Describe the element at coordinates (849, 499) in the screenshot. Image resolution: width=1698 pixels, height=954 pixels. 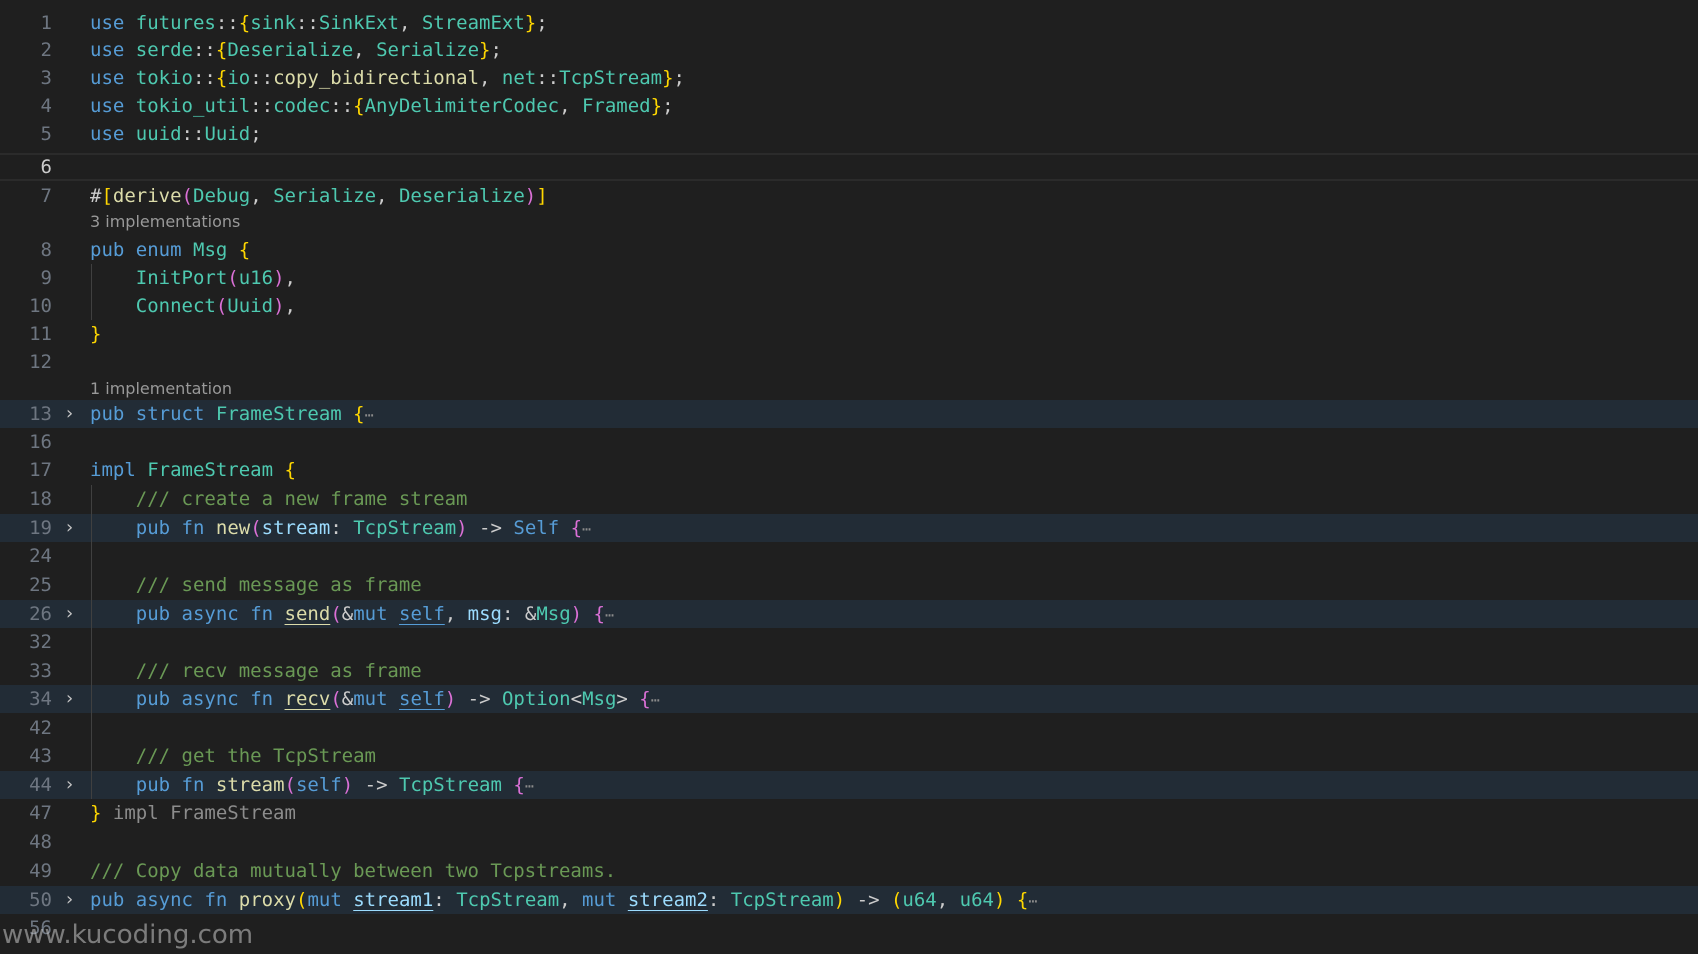
I see `code-line: 18 /// create a new frame stream` at that location.